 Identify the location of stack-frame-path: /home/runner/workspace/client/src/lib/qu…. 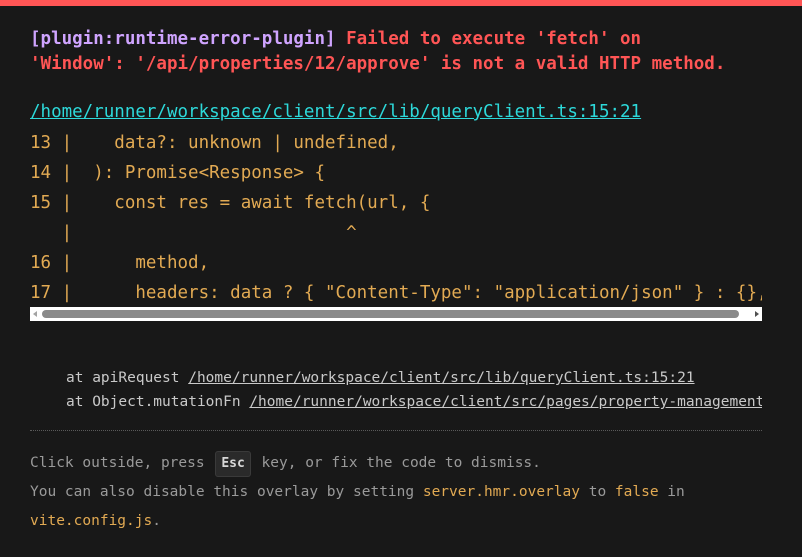
(441, 378).